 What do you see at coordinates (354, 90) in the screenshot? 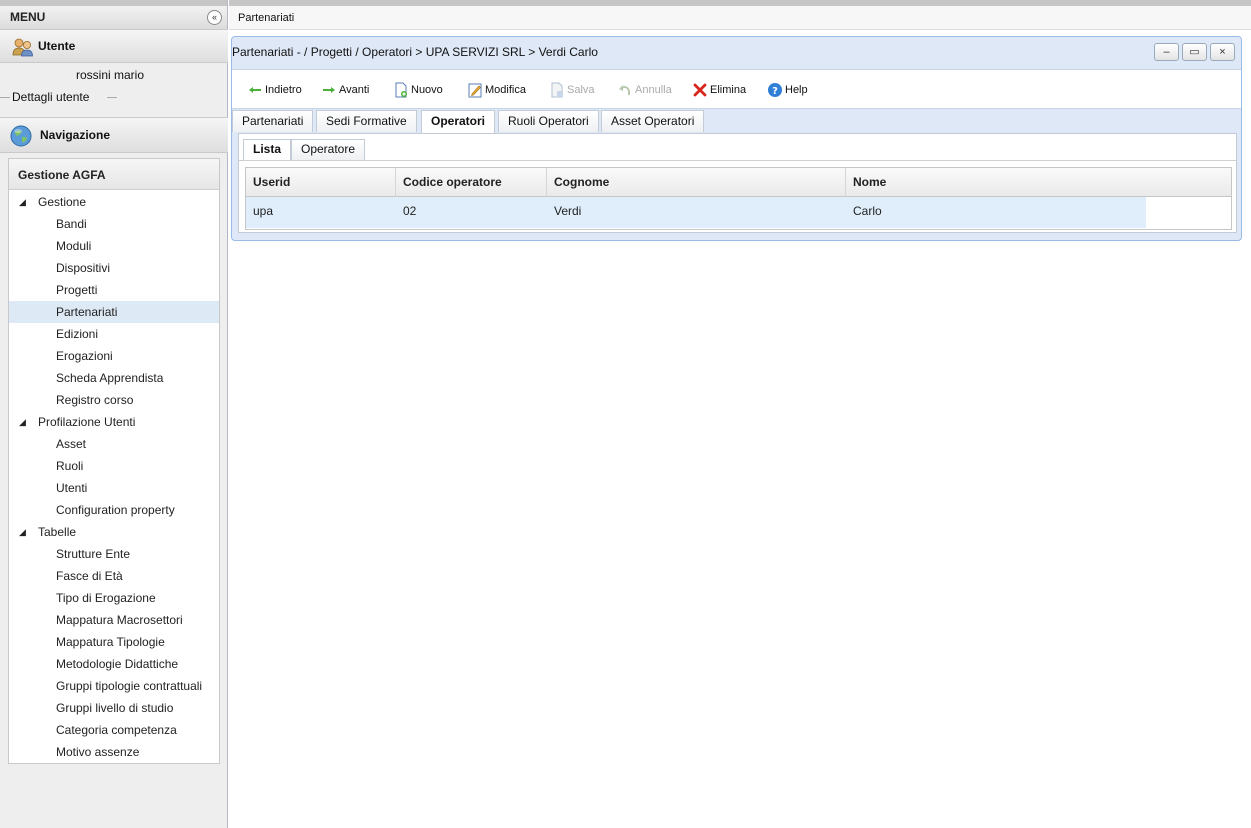
I see `forward-label: Avanti` at bounding box center [354, 90].